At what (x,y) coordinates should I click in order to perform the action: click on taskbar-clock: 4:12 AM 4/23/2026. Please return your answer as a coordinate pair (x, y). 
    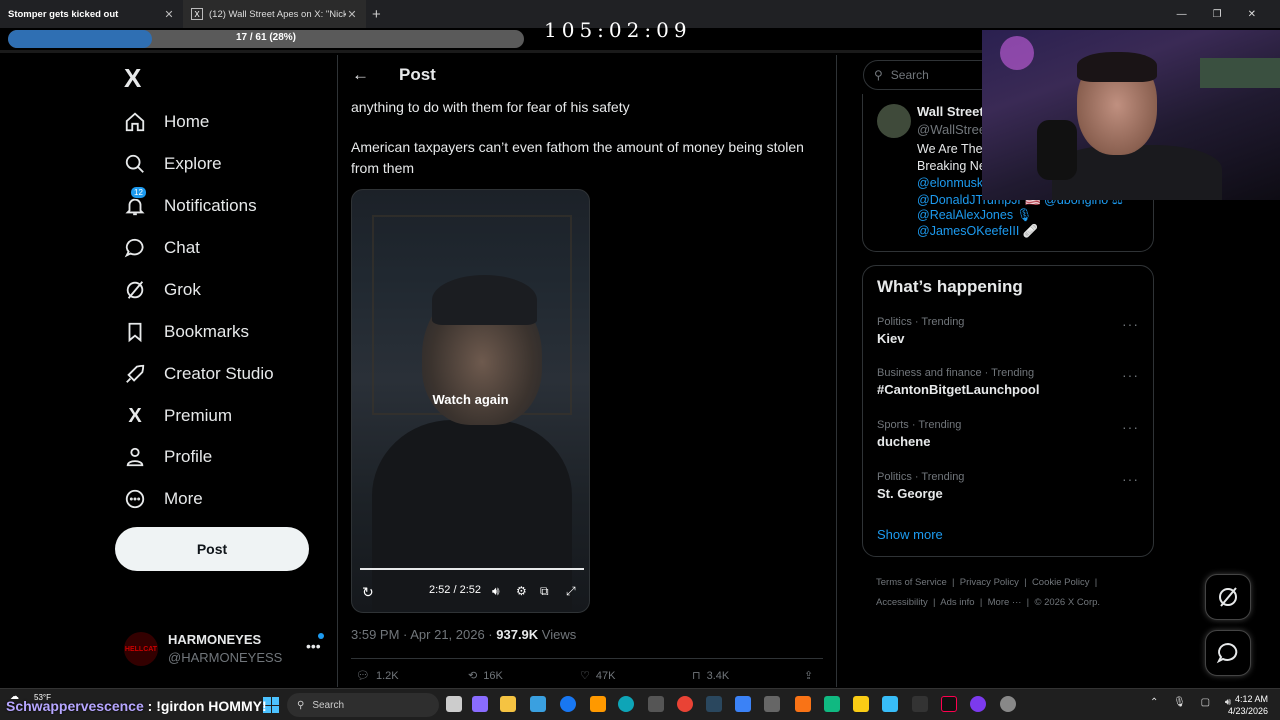
    Looking at the image, I should click on (1248, 705).